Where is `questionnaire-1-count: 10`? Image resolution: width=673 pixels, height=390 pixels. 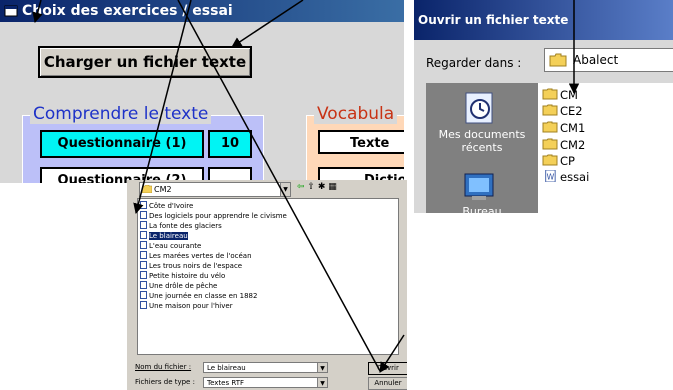 questionnaire-1-count: 10 is located at coordinates (230, 144).